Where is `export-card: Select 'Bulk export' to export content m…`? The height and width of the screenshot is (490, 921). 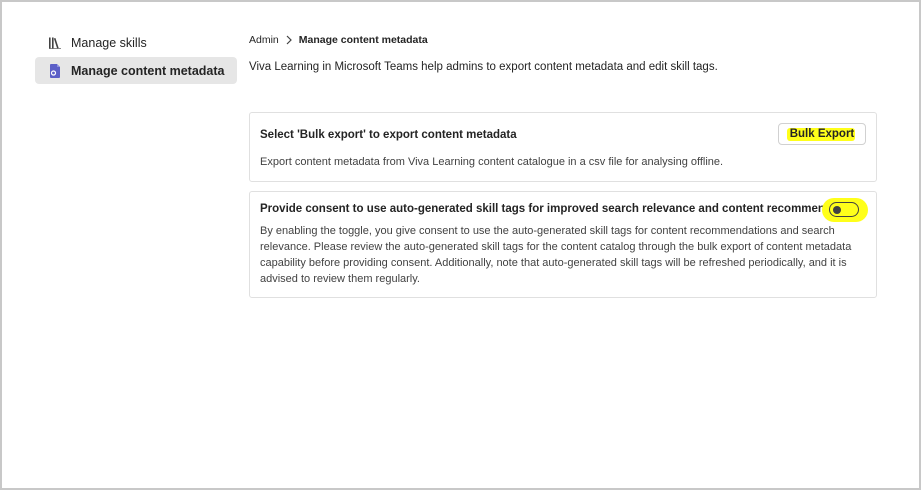
export-card: Select 'Bulk export' to export content m… is located at coordinates (563, 147).